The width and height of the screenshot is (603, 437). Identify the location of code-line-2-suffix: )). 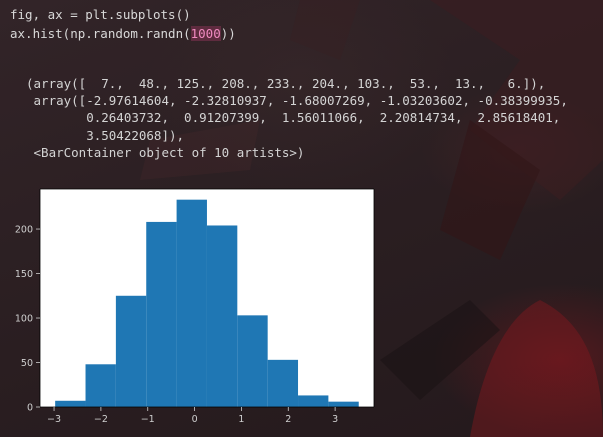
(228, 33).